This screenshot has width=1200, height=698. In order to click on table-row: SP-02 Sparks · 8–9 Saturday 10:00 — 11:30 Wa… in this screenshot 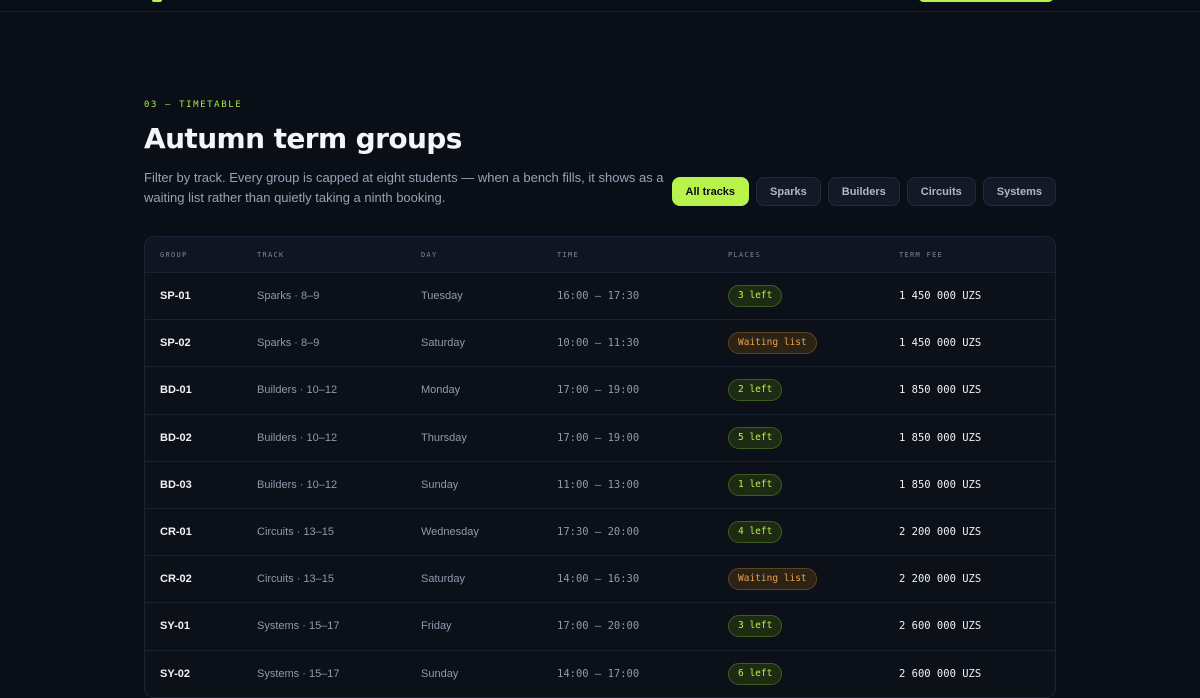, I will do `click(600, 342)`.